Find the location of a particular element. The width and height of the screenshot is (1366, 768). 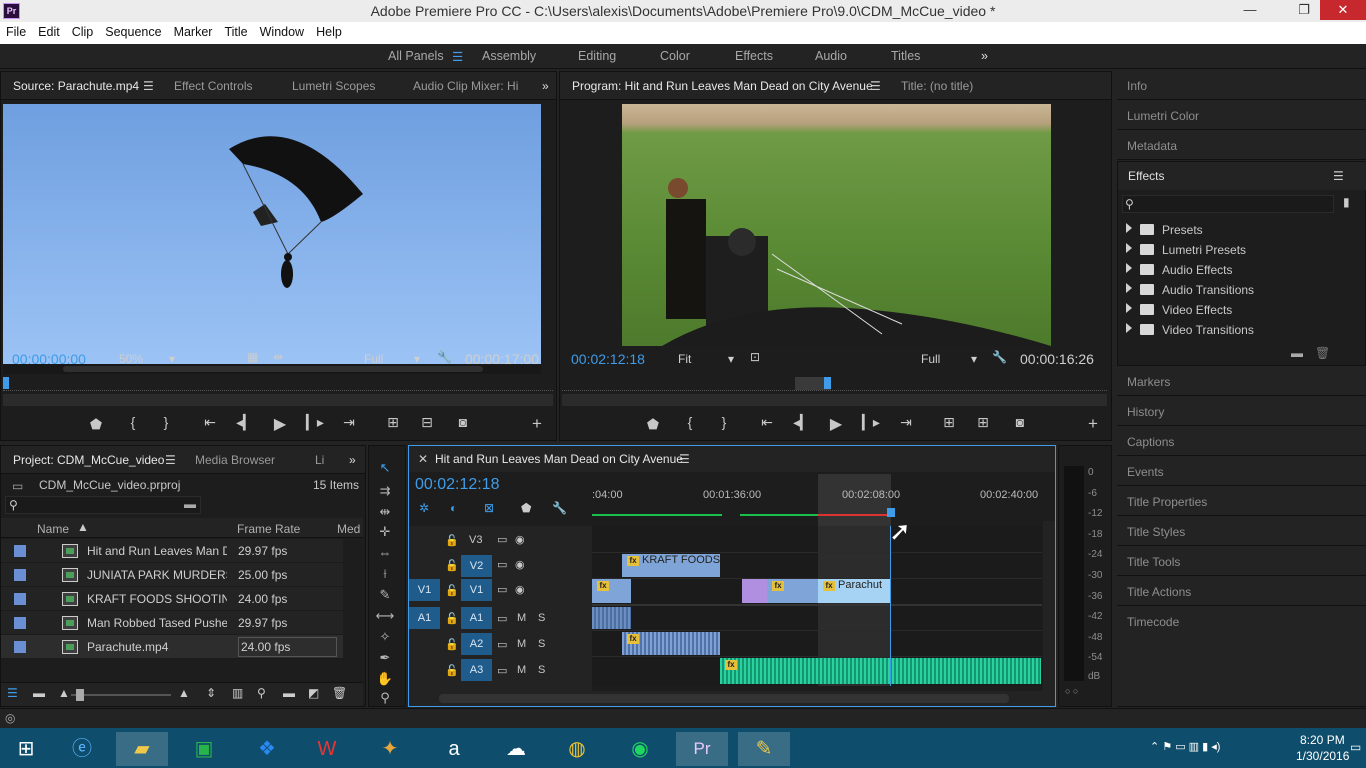

windows-store-icon: ▣ is located at coordinates (204, 749).